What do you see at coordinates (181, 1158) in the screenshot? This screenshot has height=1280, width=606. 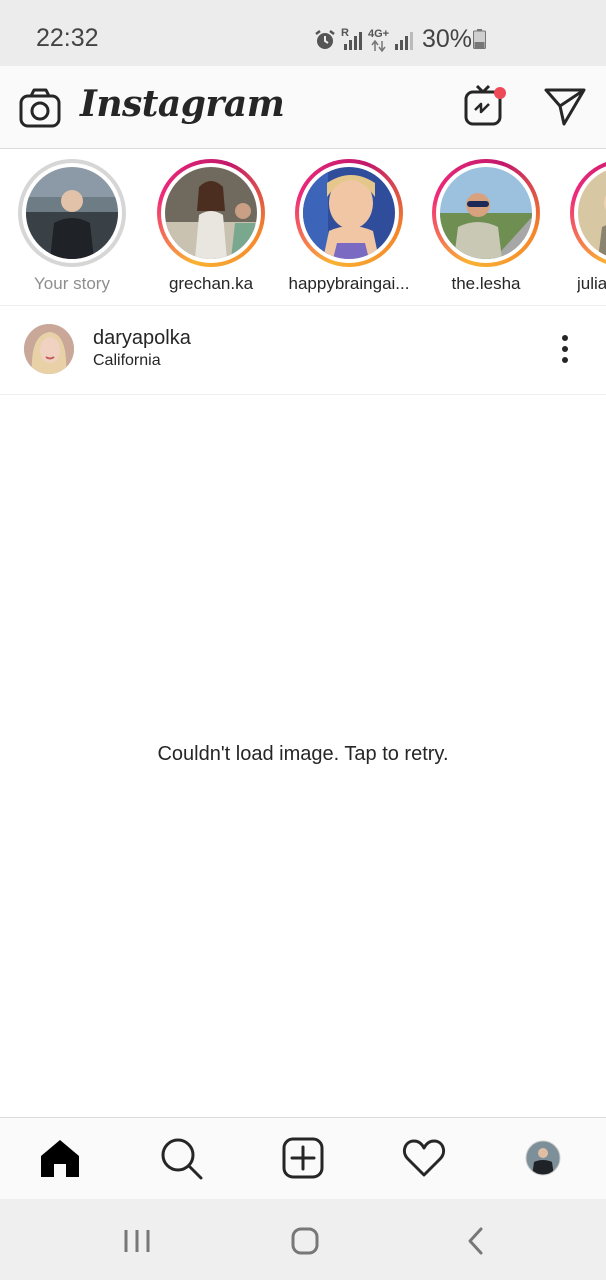 I see `search-icon` at bounding box center [181, 1158].